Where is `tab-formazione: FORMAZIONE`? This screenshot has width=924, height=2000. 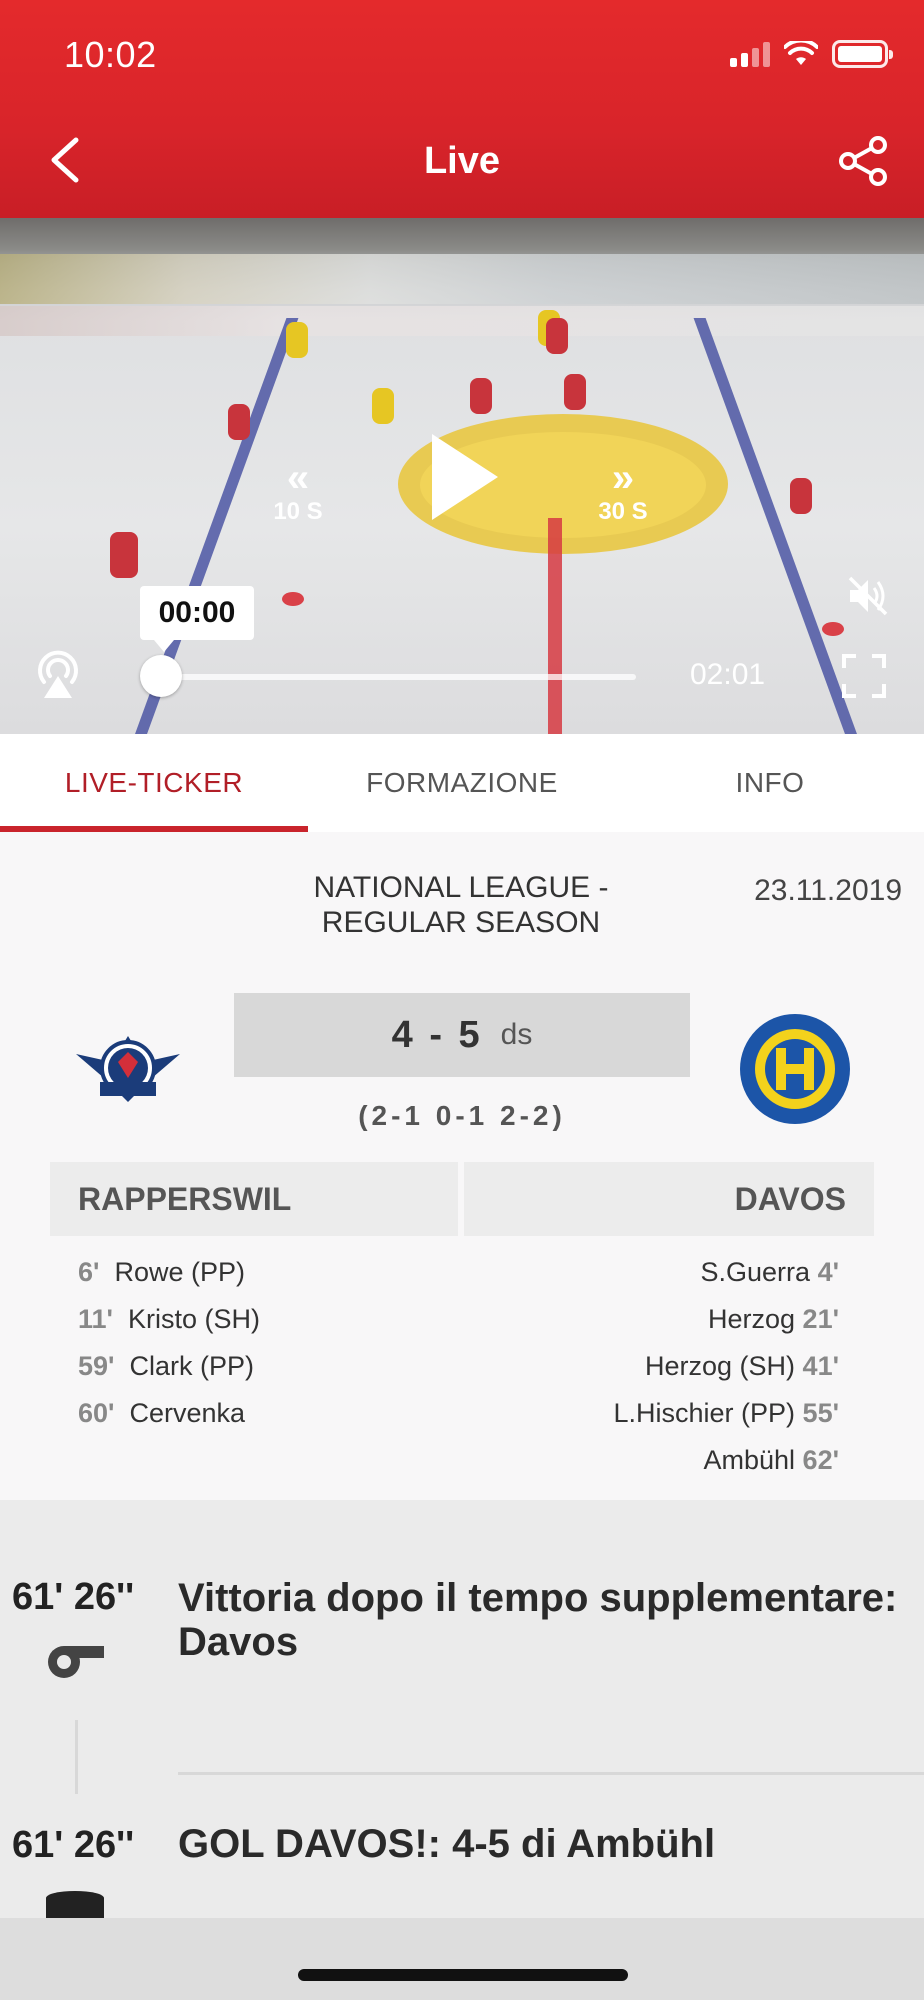 tab-formazione: FORMAZIONE is located at coordinates (462, 783).